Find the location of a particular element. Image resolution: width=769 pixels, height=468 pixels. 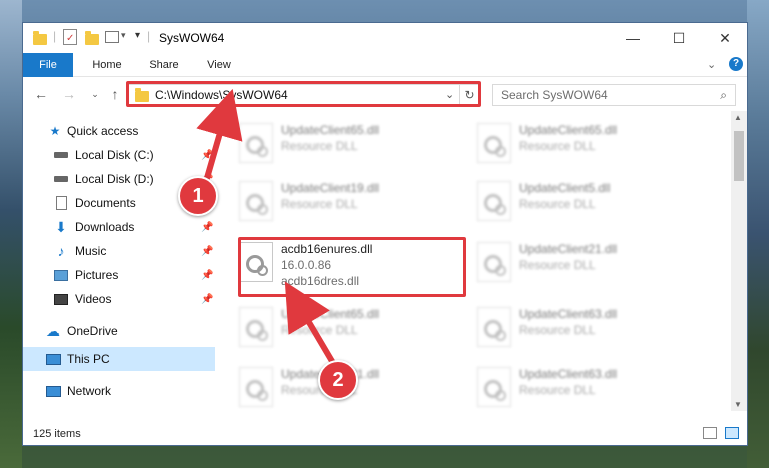

step-badge-2: 2 is located at coordinates (338, 380).